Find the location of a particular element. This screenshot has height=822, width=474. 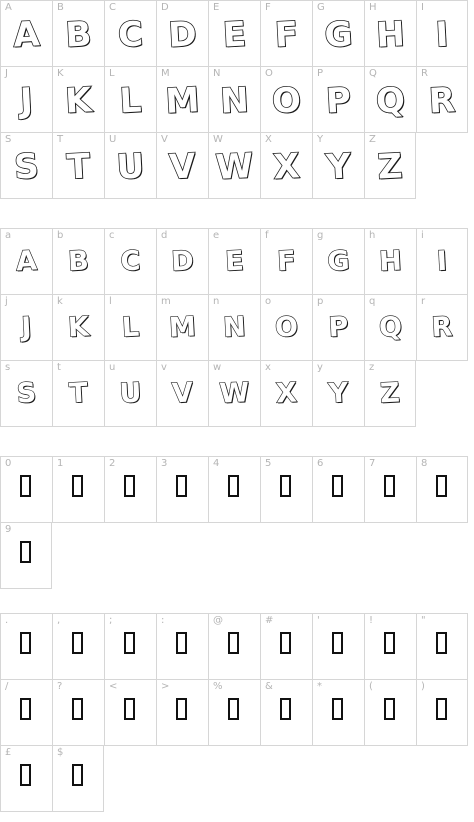

glyph-cell: AA is located at coordinates (26, 33).